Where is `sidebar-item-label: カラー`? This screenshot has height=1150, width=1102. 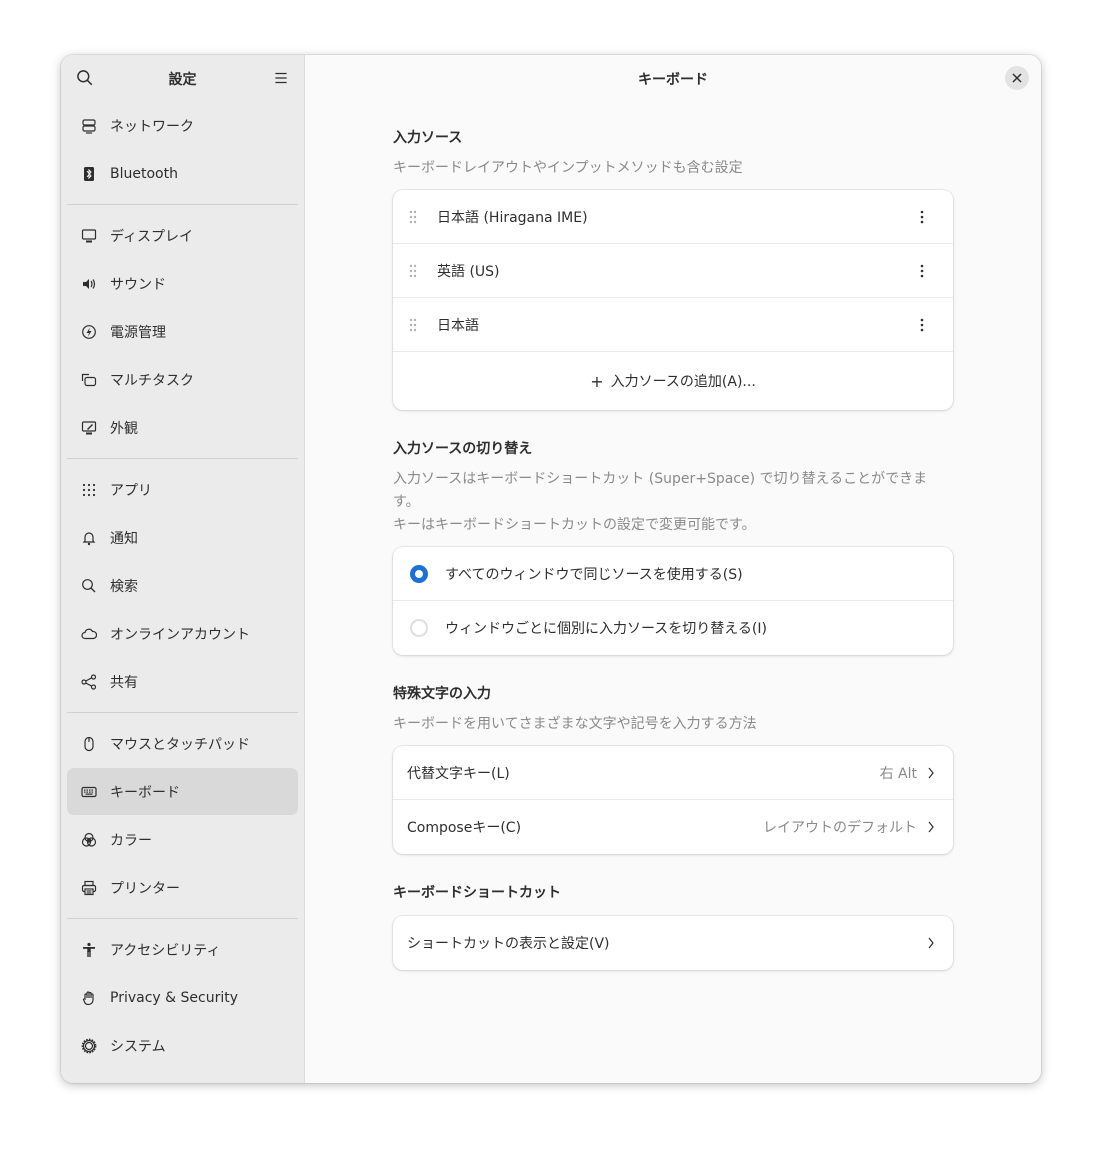
sidebar-item-label: カラー is located at coordinates (131, 840).